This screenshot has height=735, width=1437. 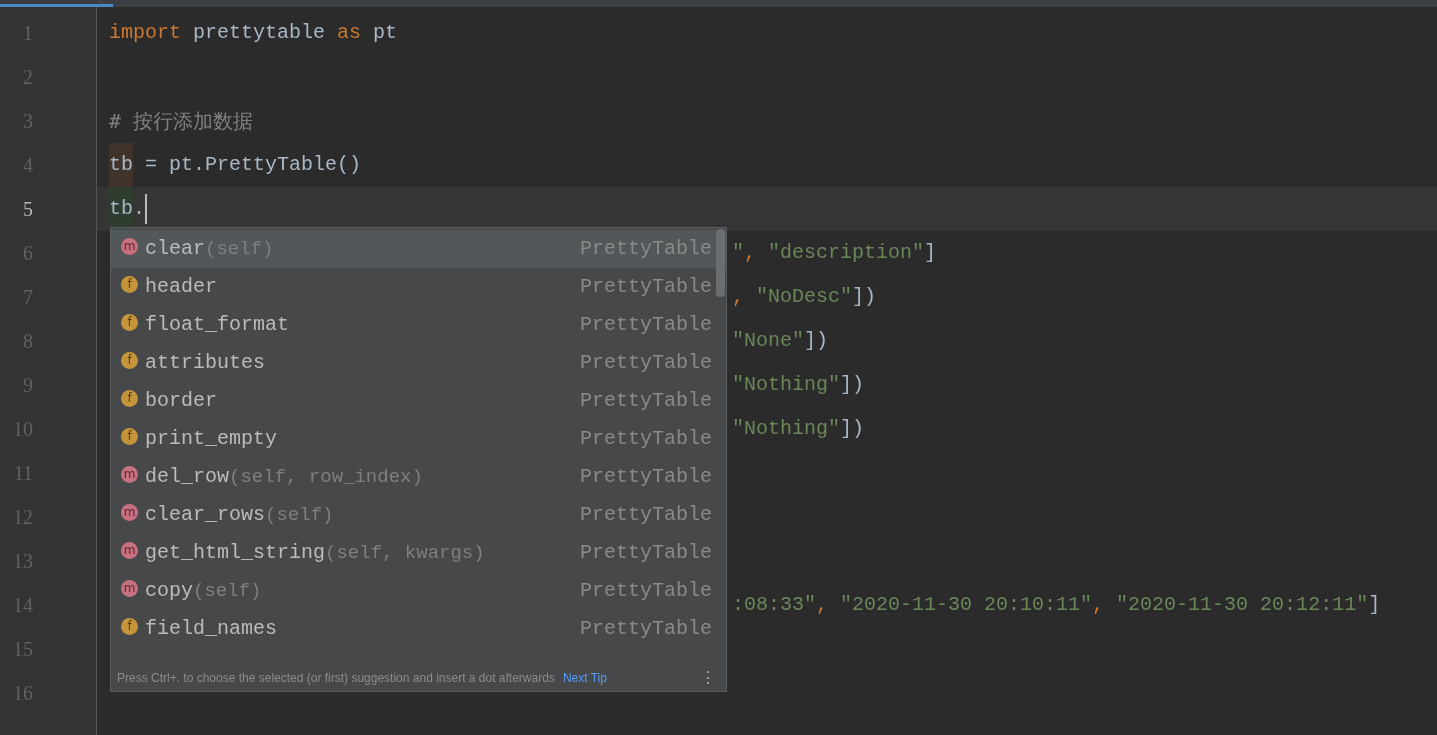 I want to click on completion-item: f border PrettyTable, so click(x=418, y=401).